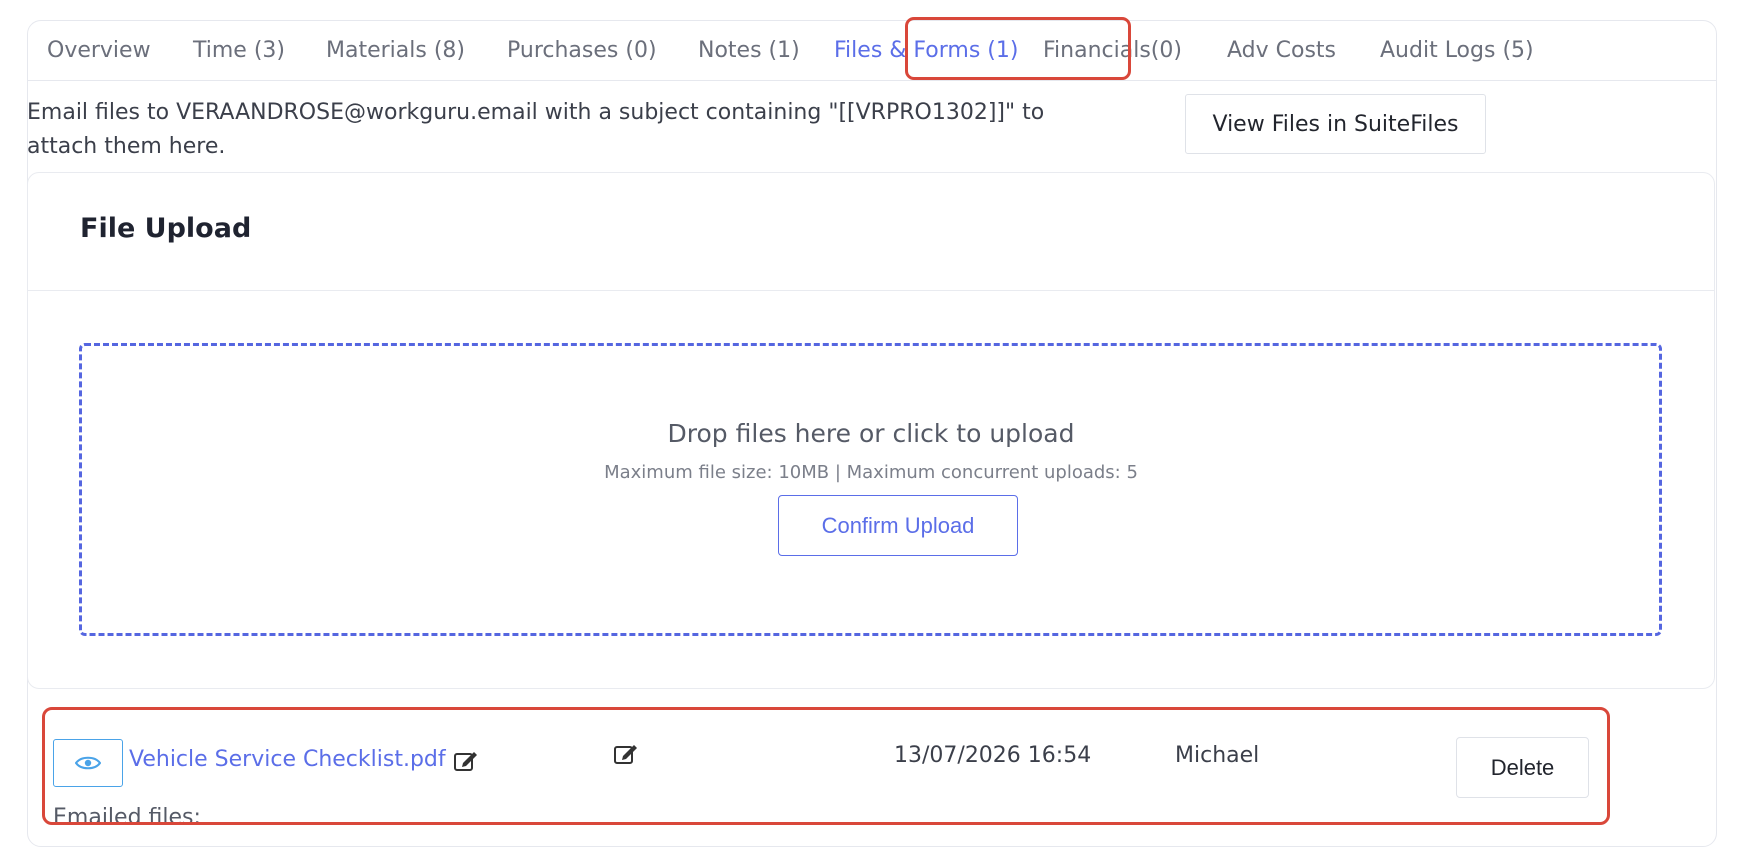 This screenshot has width=1740, height=861. Describe the element at coordinates (1281, 50) in the screenshot. I see `tab-adv-costs: Adv Costs` at that location.